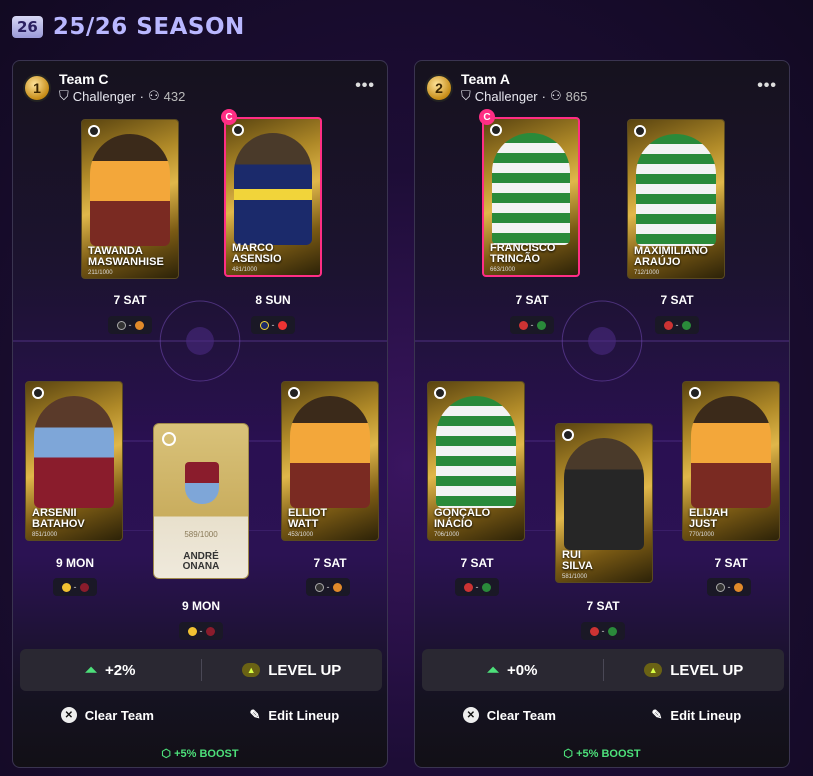 Image resolution: width=813 pixels, height=776 pixels. Describe the element at coordinates (575, 577) in the screenshot. I see `player-serial: 581/1000` at that location.